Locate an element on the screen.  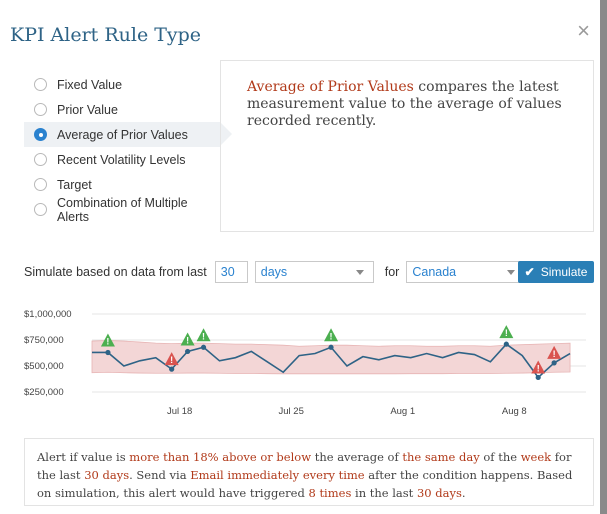
summary-text: . is located at coordinates (463, 493).